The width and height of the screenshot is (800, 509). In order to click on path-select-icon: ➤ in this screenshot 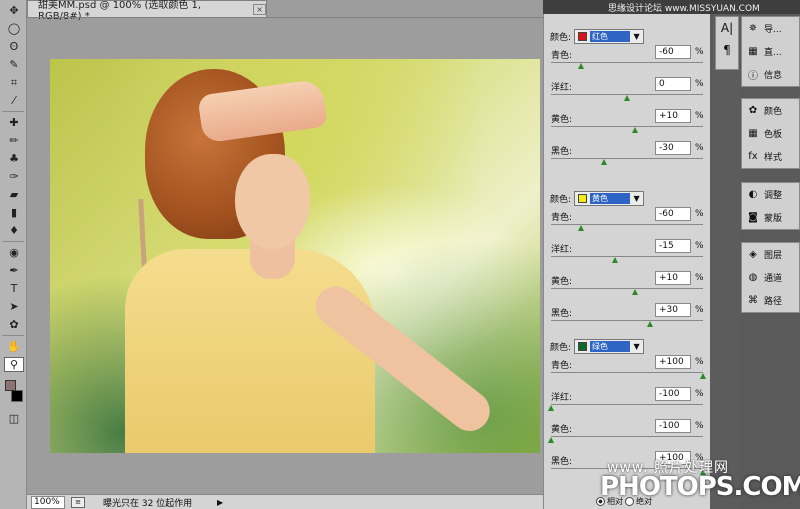, I will do `click(14, 306)`.